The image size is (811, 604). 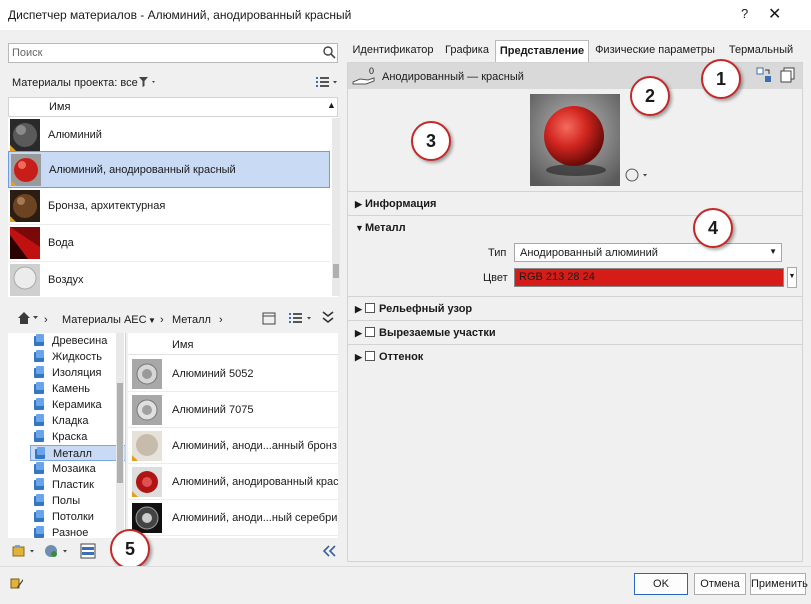 What do you see at coordinates (77, 453) in the screenshot?
I see `tree-item-selected: Металл` at bounding box center [77, 453].